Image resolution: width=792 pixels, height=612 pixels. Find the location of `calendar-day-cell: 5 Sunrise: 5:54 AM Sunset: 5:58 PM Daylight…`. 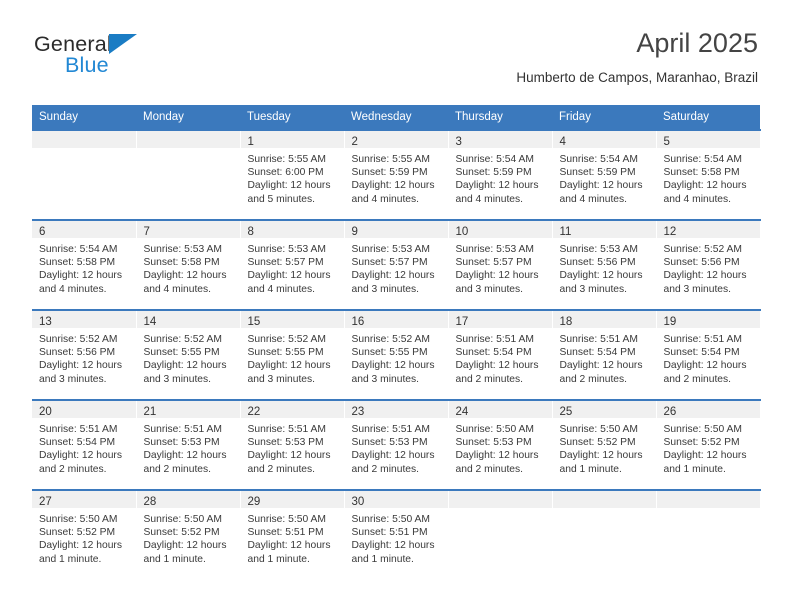

calendar-day-cell: 5 Sunrise: 5:54 AM Sunset: 5:58 PM Daylight… is located at coordinates (708, 174).